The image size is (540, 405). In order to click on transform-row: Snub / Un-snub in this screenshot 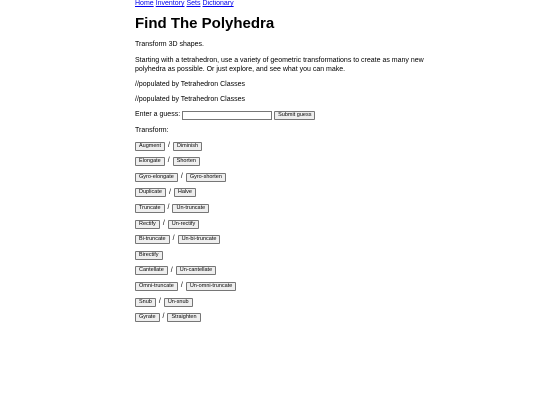, I will do `click(285, 302)`.